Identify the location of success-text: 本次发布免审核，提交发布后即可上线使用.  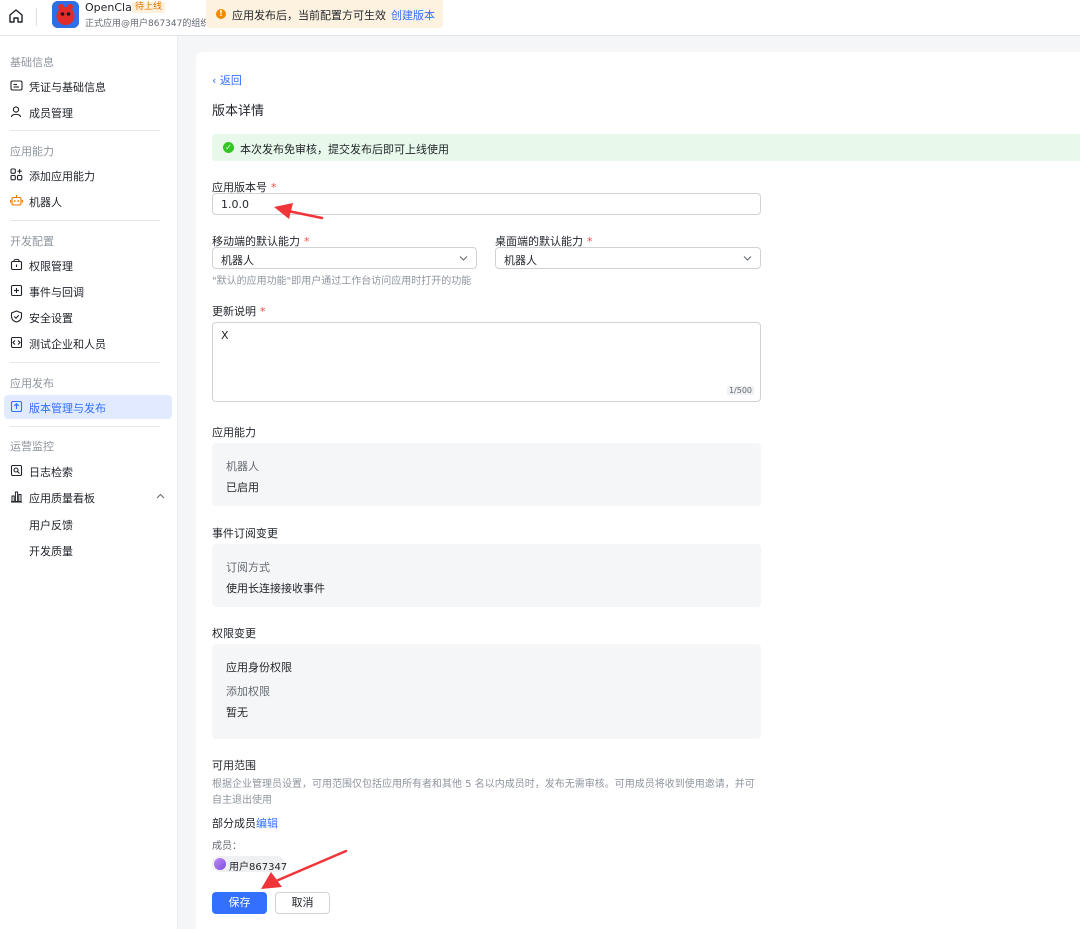
(344, 149).